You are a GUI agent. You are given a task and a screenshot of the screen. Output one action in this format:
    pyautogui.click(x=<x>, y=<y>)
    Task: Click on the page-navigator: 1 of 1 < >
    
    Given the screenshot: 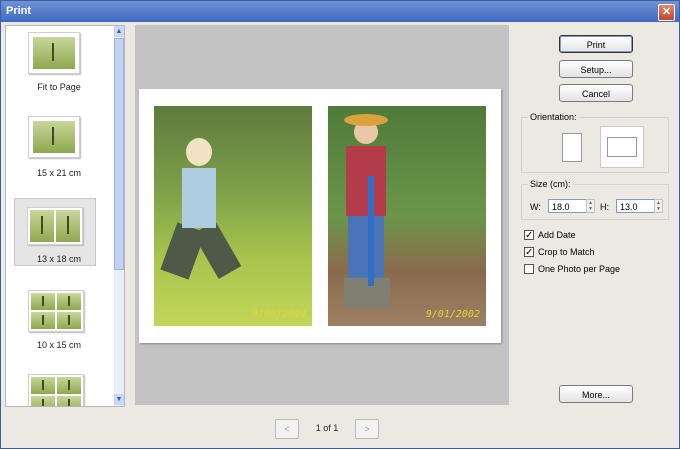 What is the action you would take?
    pyautogui.click(x=327, y=429)
    